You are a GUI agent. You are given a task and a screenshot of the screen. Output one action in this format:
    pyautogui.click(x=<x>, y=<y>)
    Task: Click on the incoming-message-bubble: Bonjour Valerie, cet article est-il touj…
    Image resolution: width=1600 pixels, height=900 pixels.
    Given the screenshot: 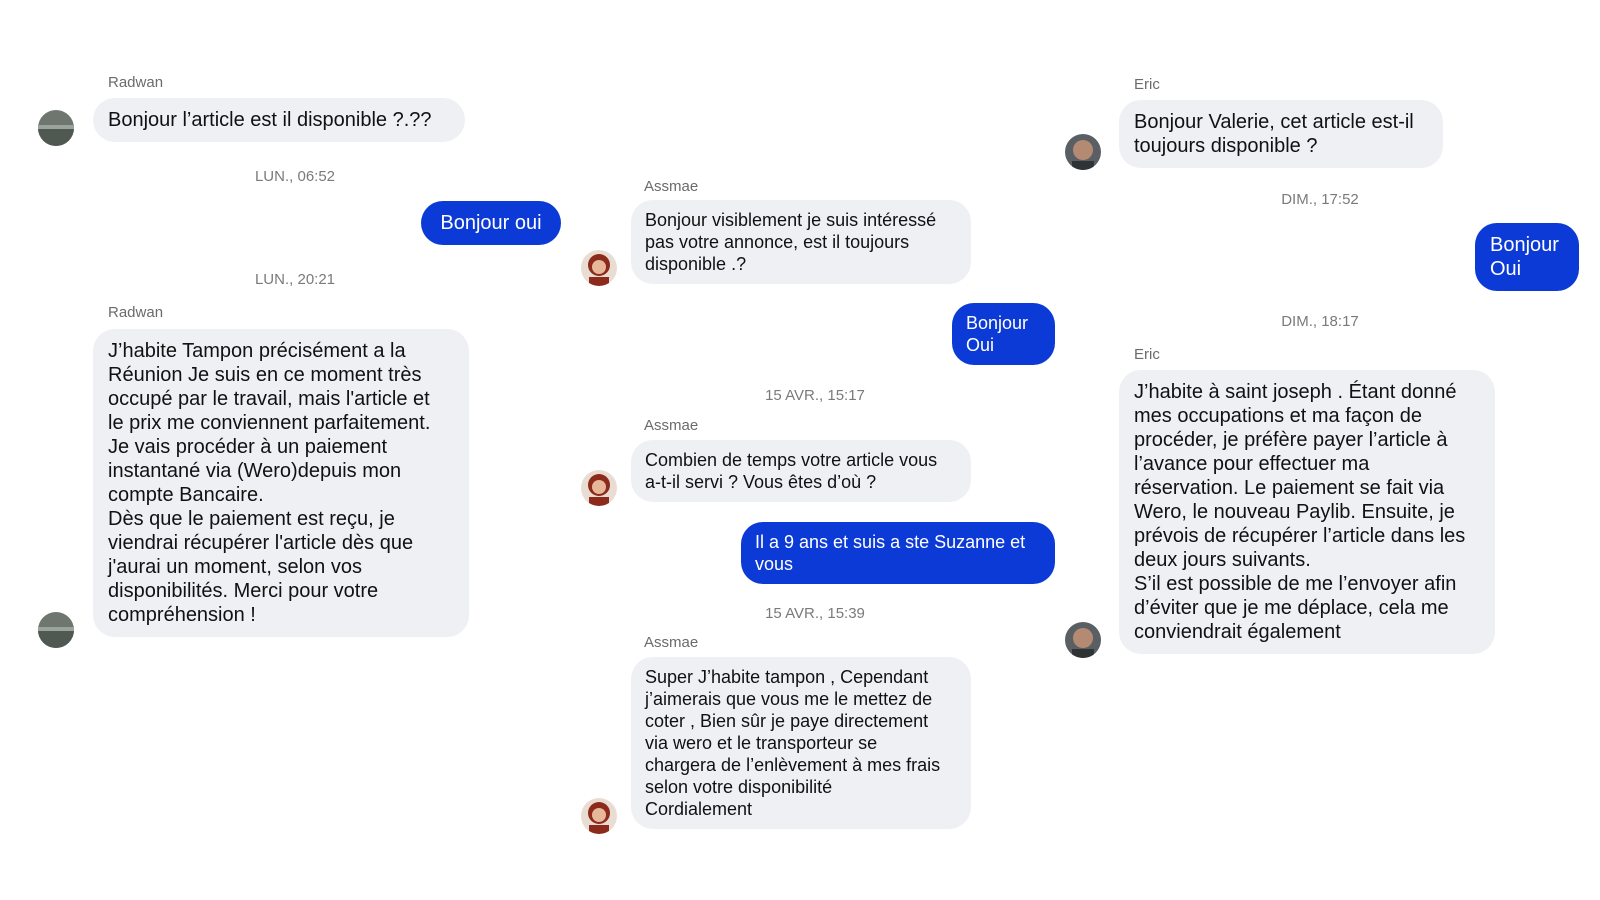 What is the action you would take?
    pyautogui.click(x=1281, y=134)
    